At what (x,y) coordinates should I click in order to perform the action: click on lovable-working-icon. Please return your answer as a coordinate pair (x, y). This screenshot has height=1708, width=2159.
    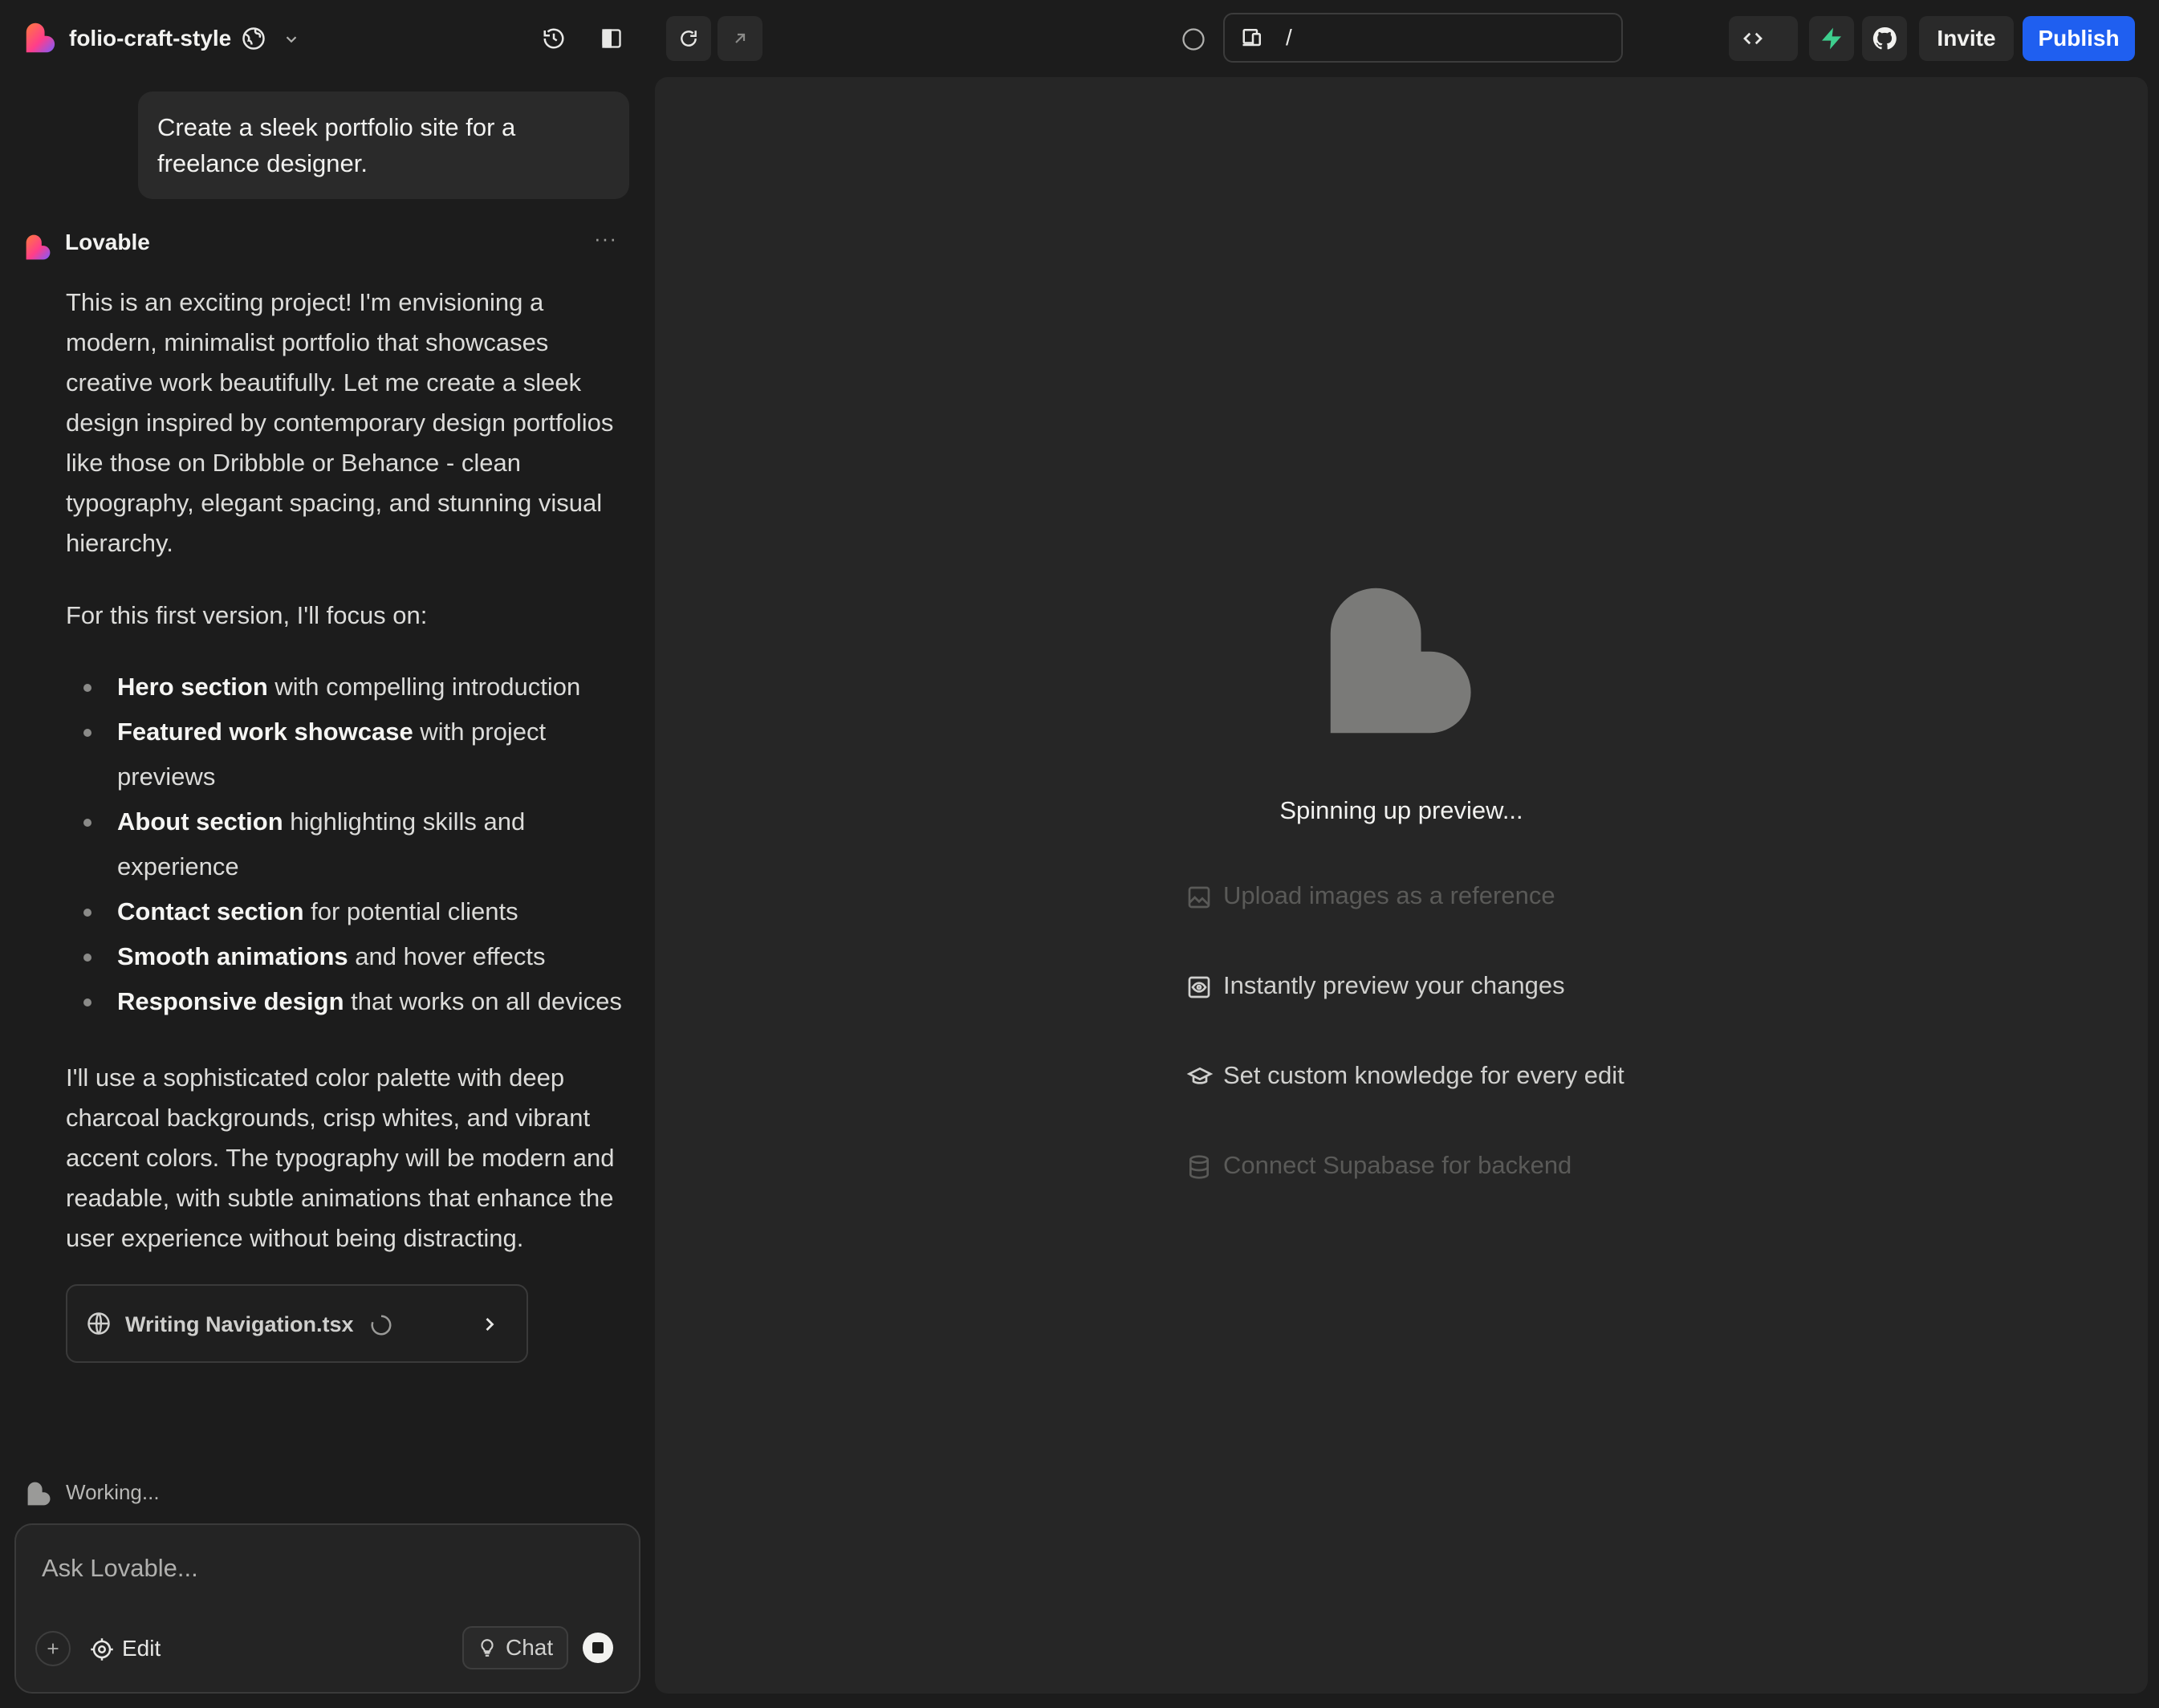
    Looking at the image, I should click on (39, 1494).